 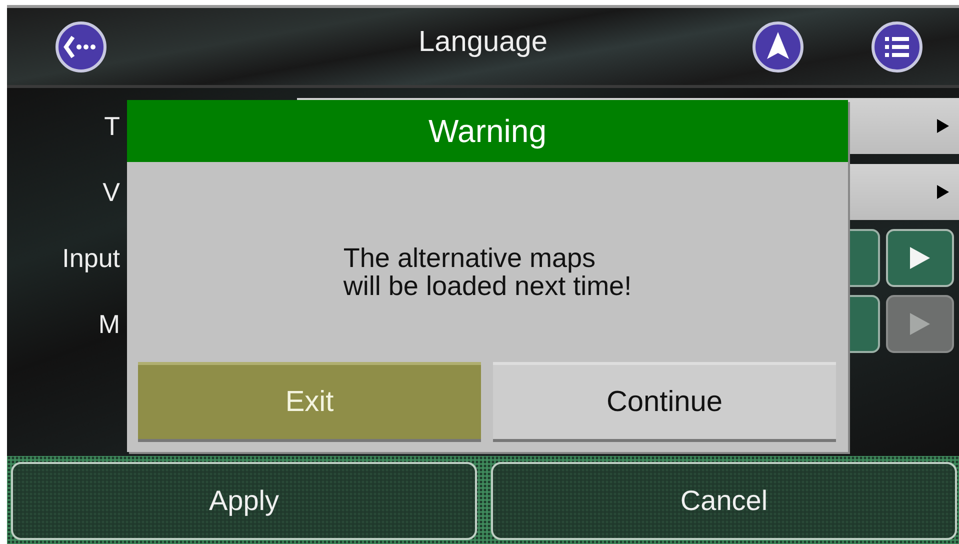 I want to click on menu-button, so click(x=897, y=47).